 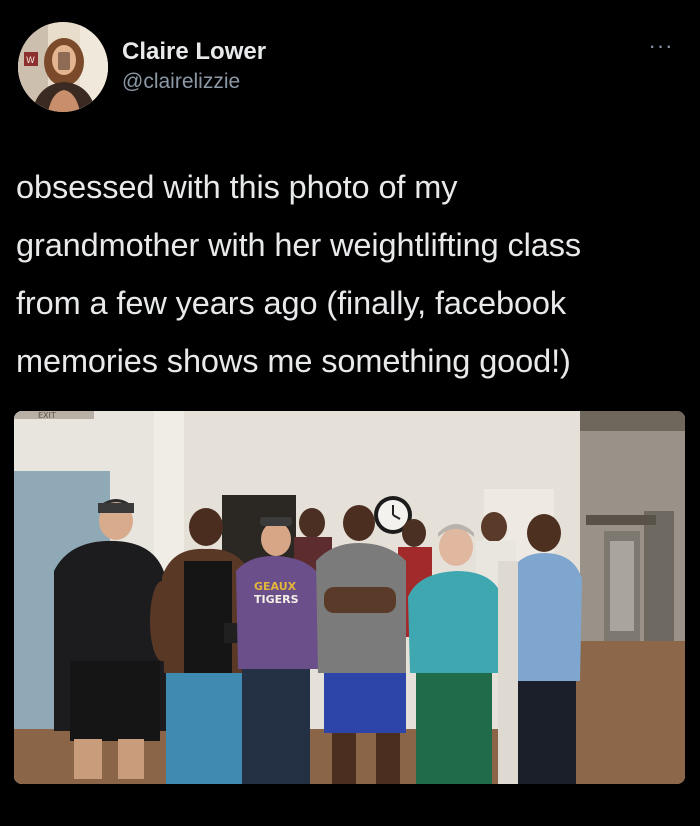 I want to click on avatar: W, so click(x=63, y=67).